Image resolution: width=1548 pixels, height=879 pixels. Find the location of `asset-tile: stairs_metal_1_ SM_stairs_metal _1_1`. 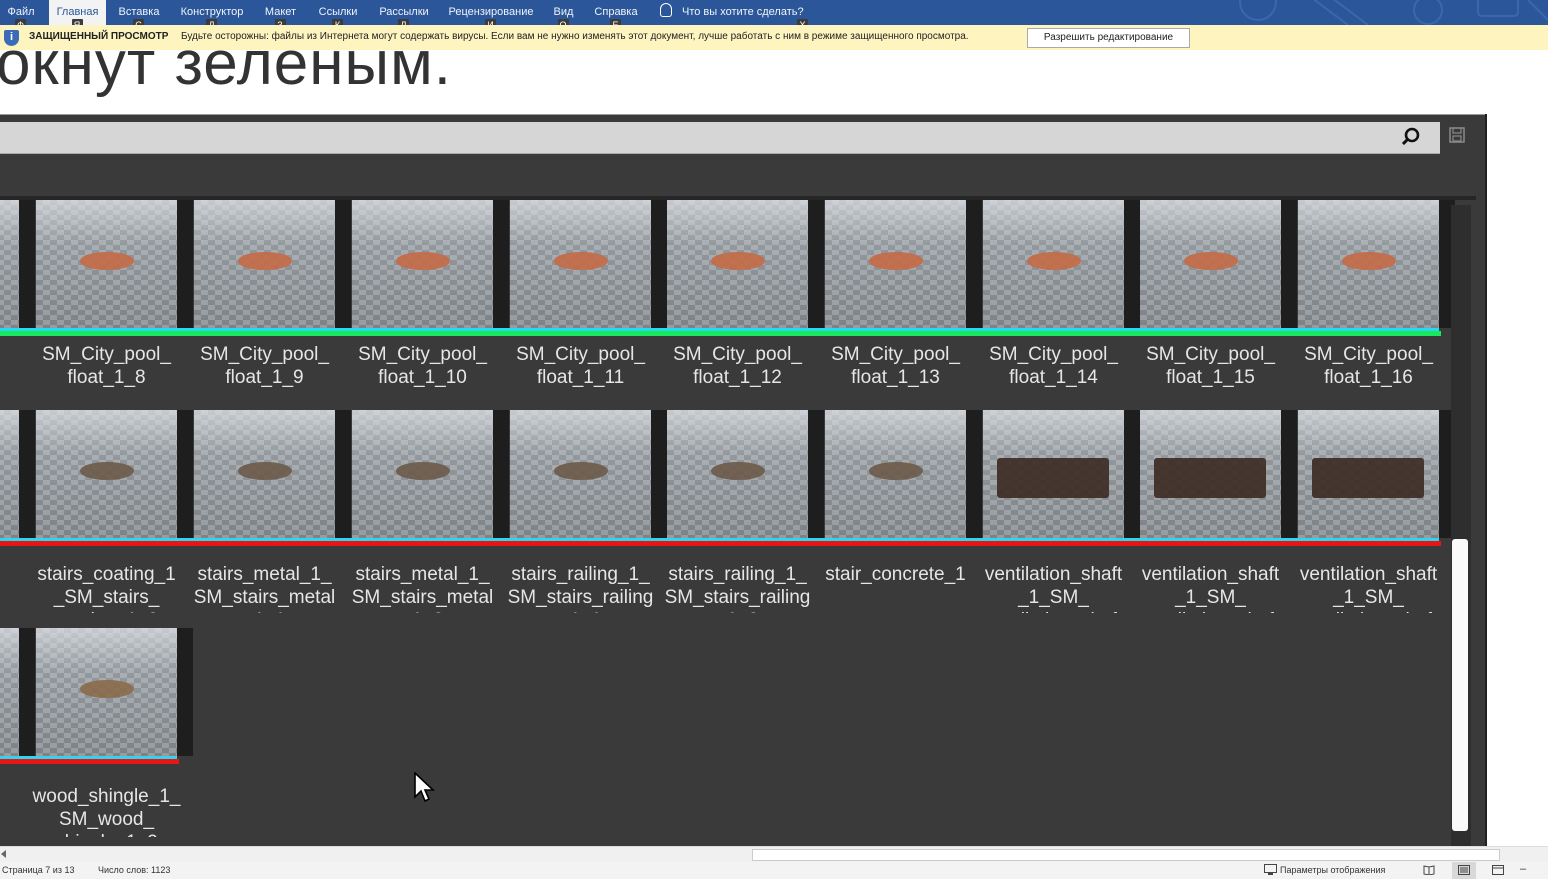

asset-tile: stairs_metal_1_ SM_stairs_metal _1_1 is located at coordinates (264, 511).